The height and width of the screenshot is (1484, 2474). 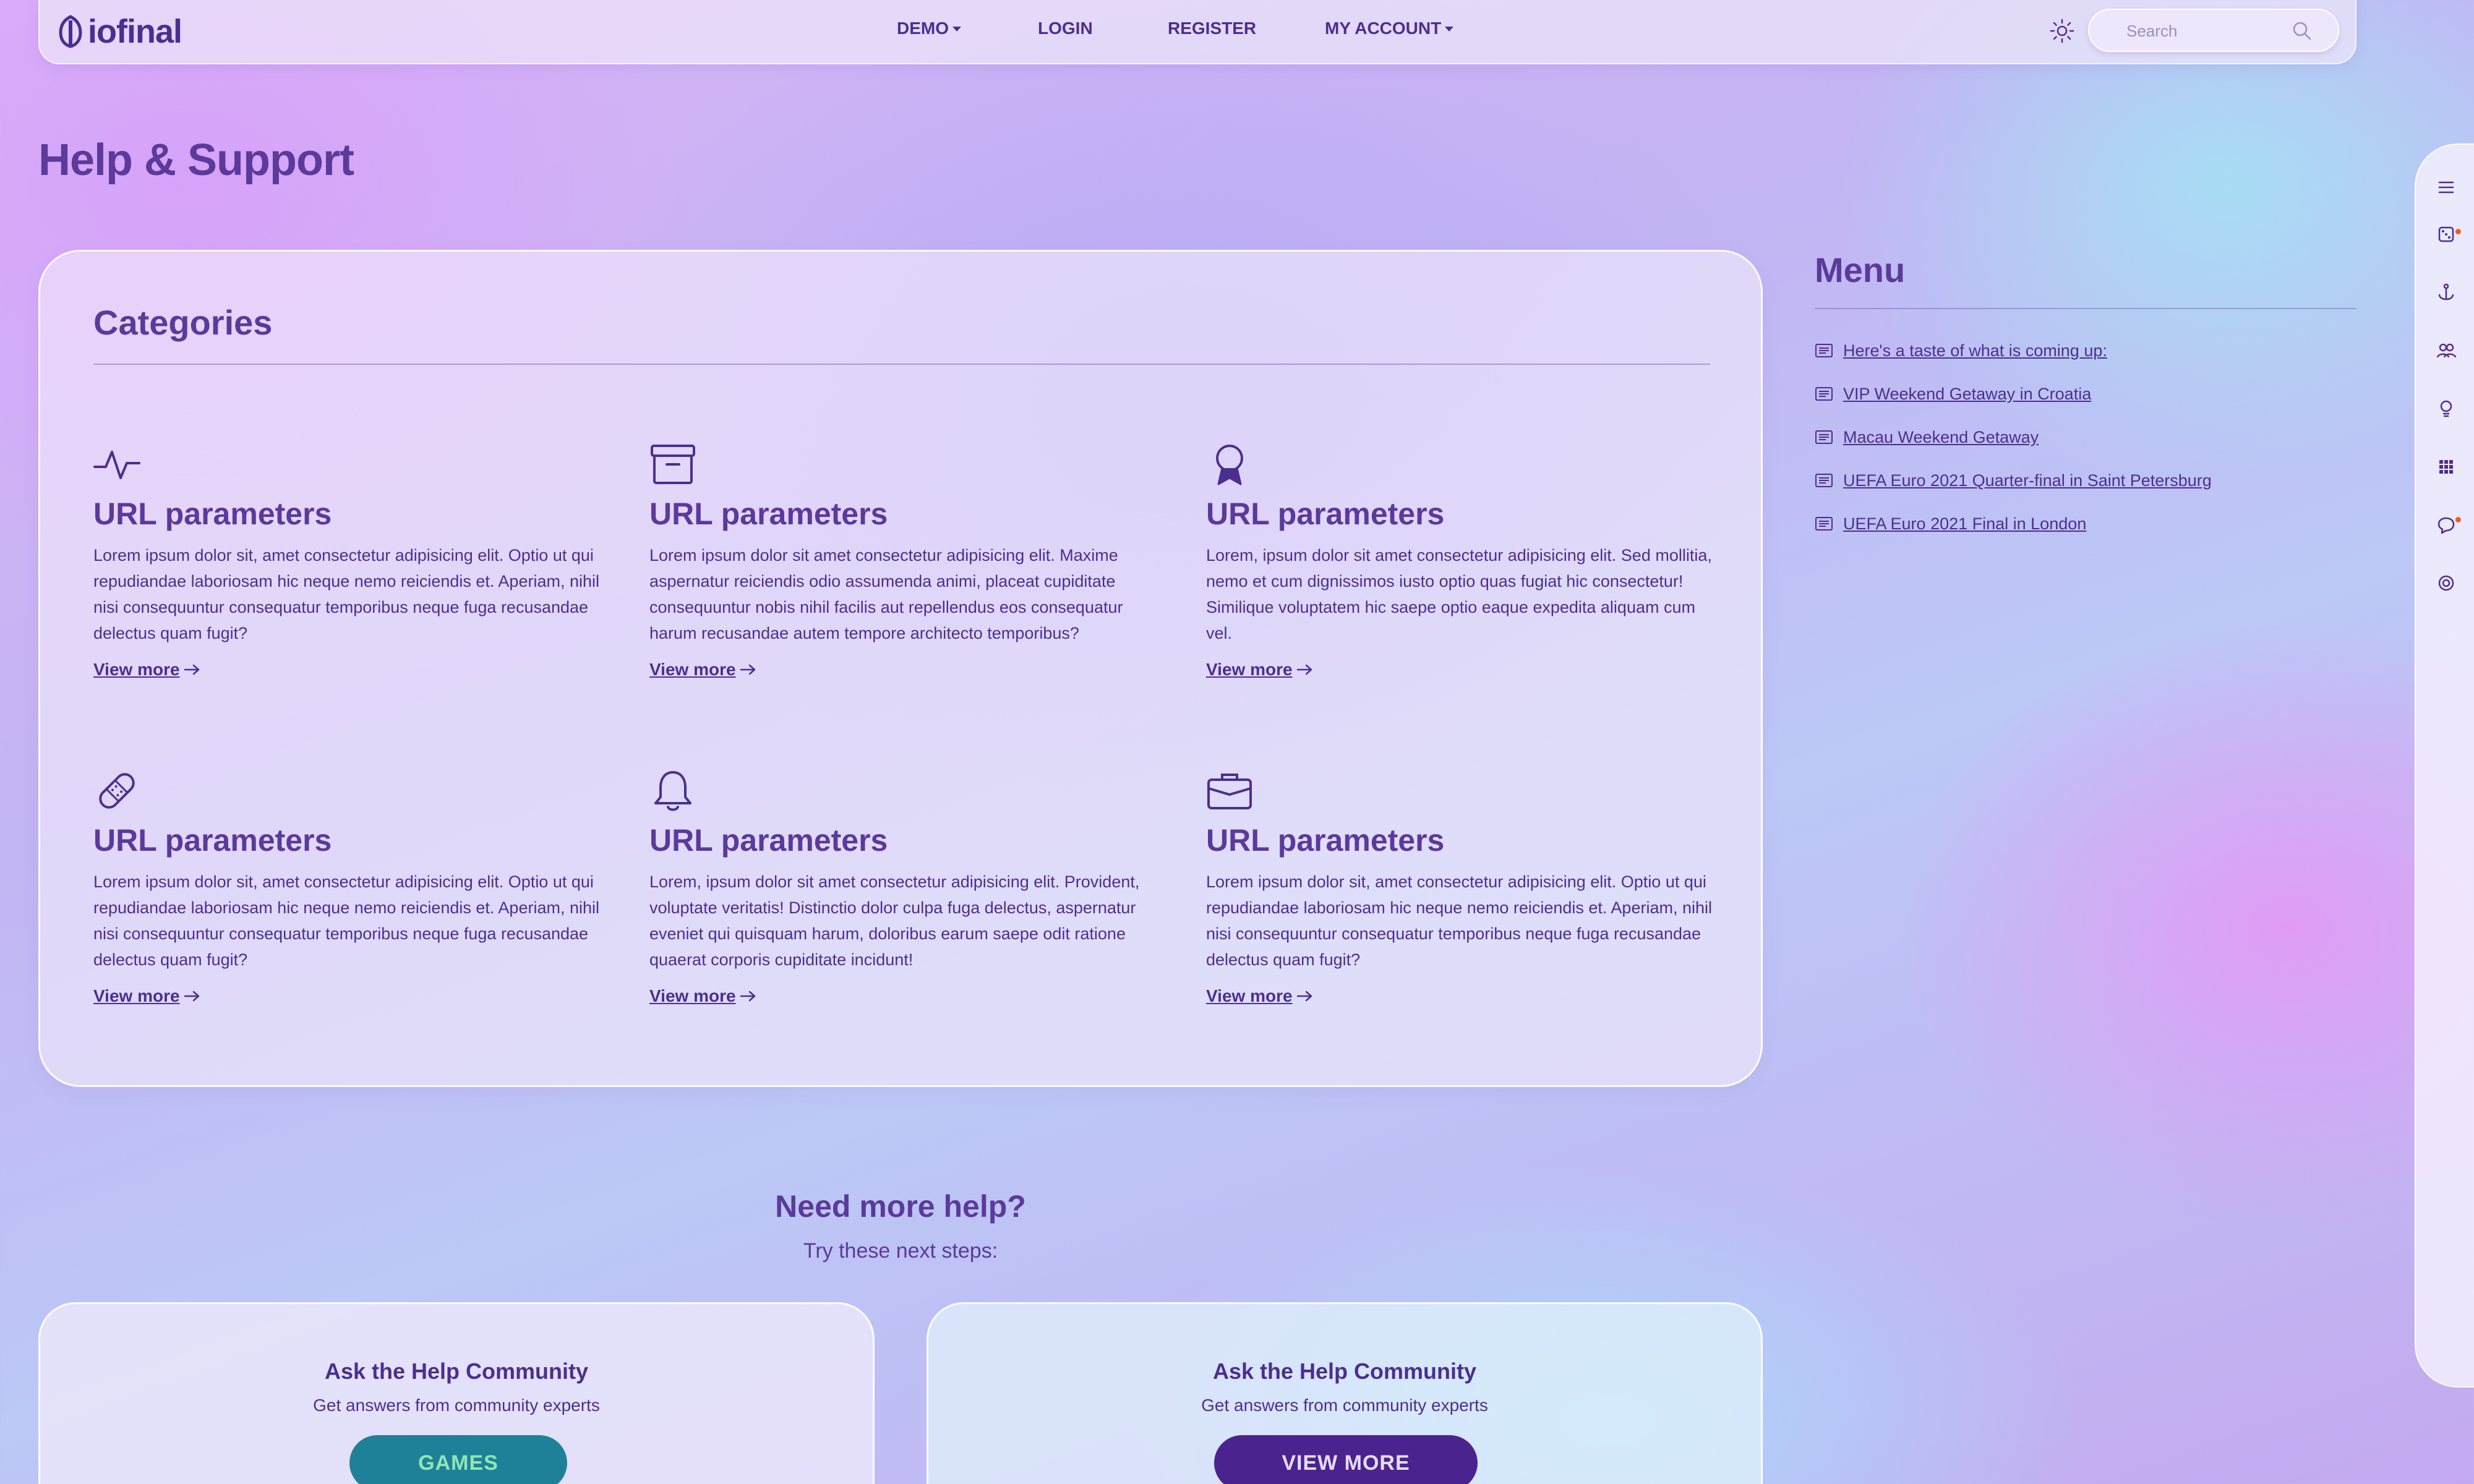 I want to click on briefcase-icon, so click(x=1229, y=791).